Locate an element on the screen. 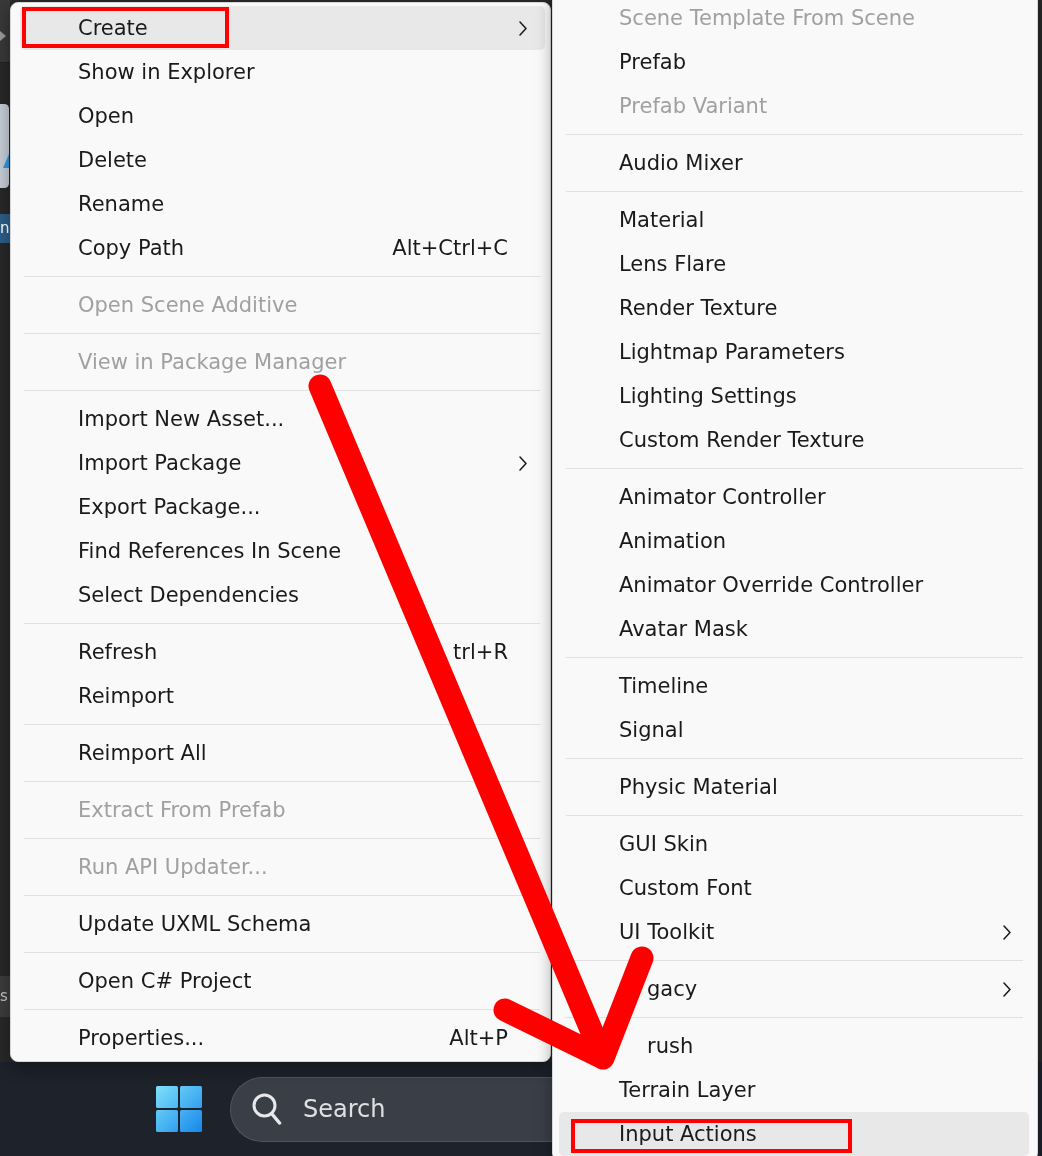 This screenshot has height=1156, width=1042. menu-item: Open is located at coordinates (282, 116).